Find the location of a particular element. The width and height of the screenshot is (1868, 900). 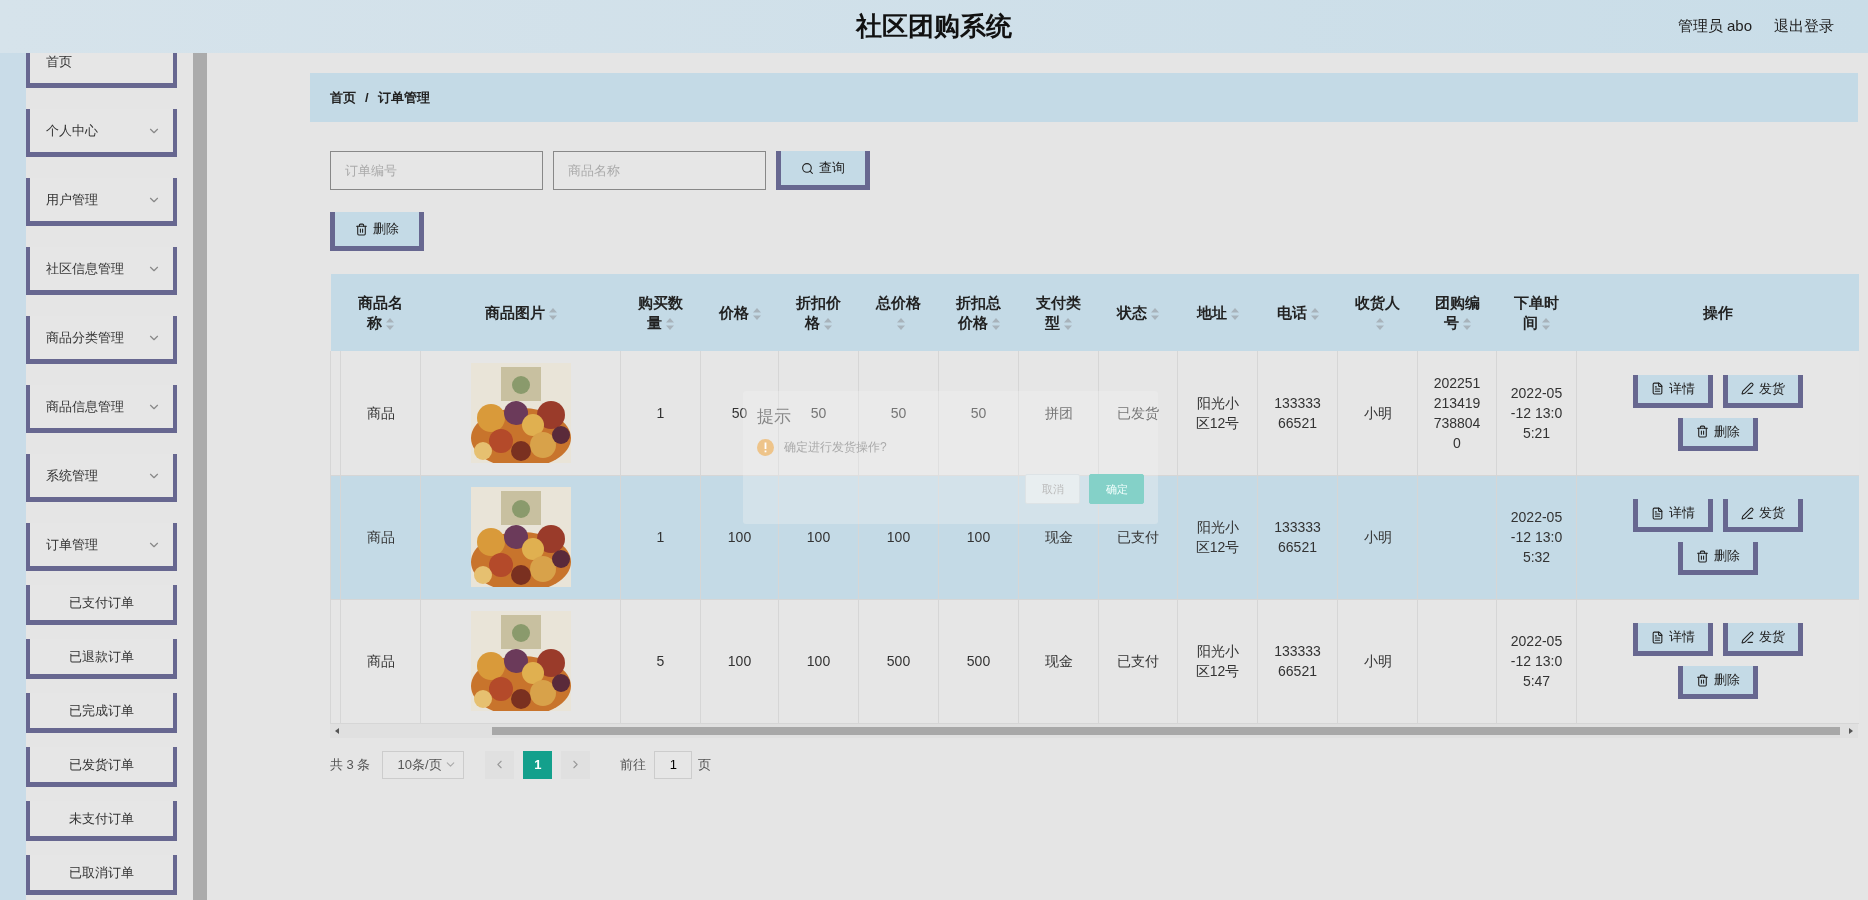

sidebar-item: 系统管理 is located at coordinates (101, 478).